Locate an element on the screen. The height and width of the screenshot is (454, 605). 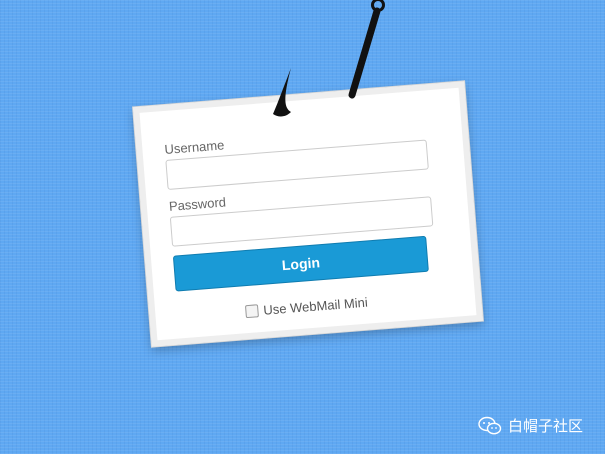
hook-eye-icon is located at coordinates (378, 6).